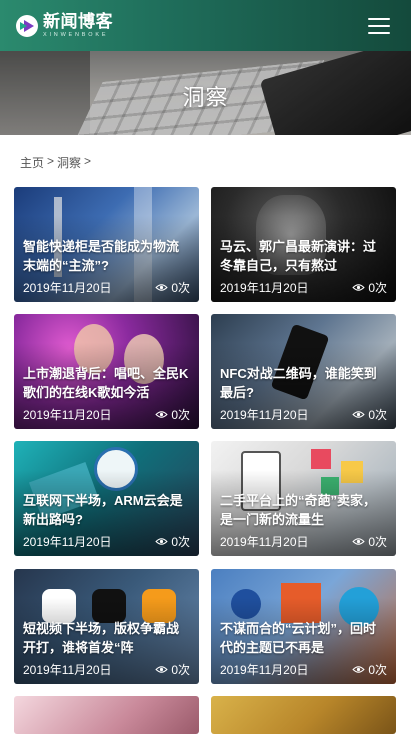 This screenshot has width=411, height=734. What do you see at coordinates (107, 383) in the screenshot?
I see `article-title: 上市潮退背后：唱吧、全民K歌们的在线K歌如今活` at bounding box center [107, 383].